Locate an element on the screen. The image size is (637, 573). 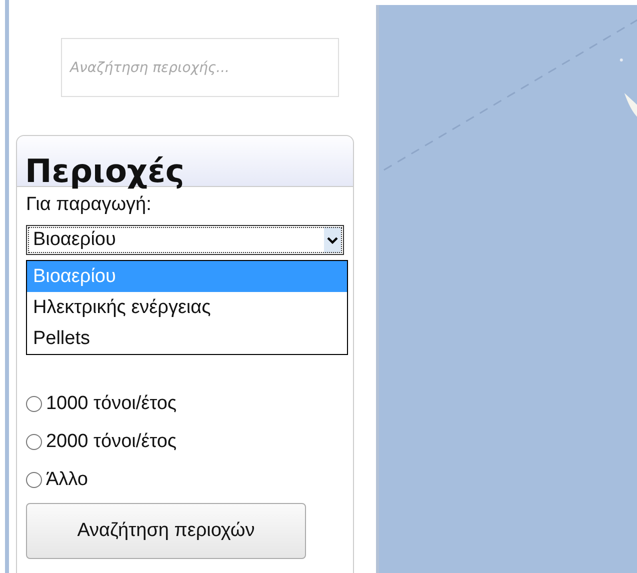
panel-title: Περιοχές is located at coordinates (104, 171).